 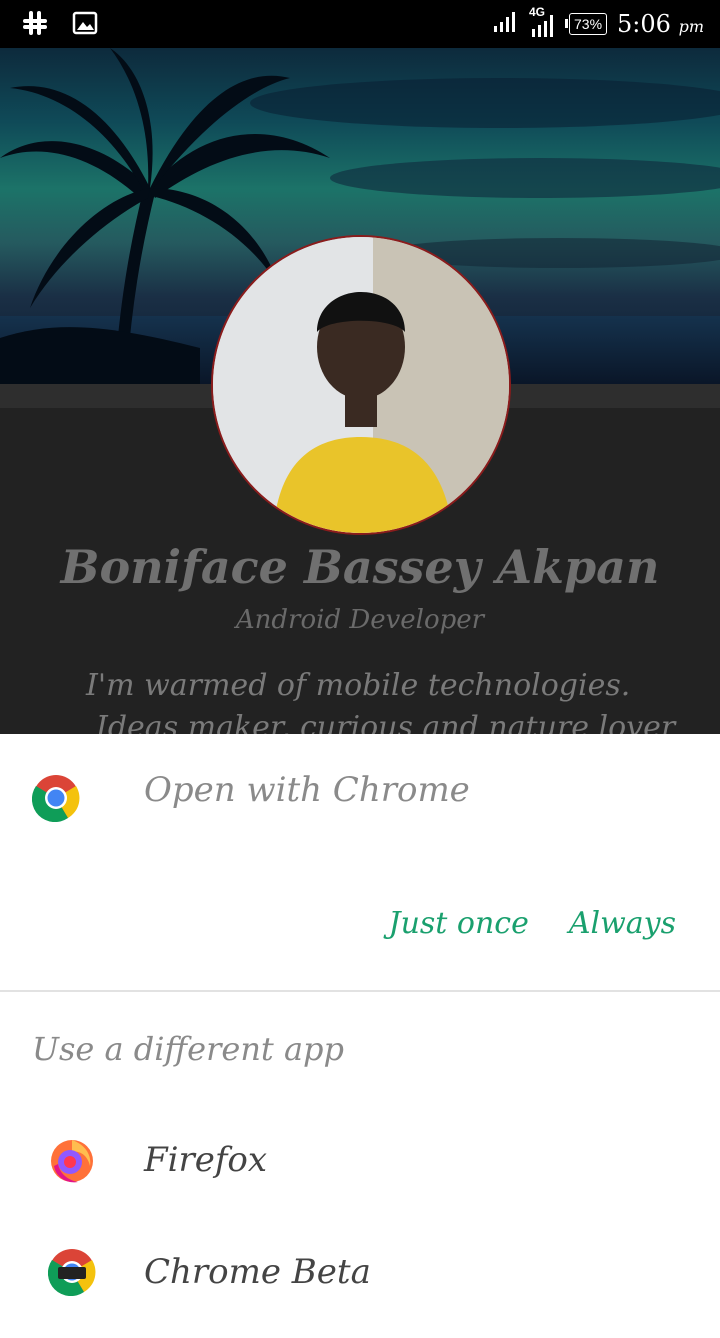 I want to click on firefox-icon, so click(x=72, y=1160).